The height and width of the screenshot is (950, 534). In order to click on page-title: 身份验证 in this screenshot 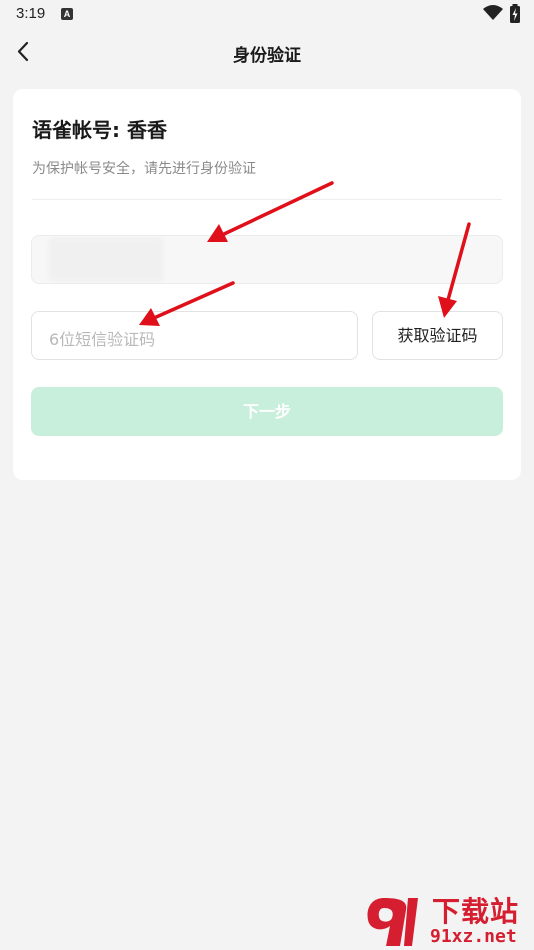, I will do `click(267, 56)`.